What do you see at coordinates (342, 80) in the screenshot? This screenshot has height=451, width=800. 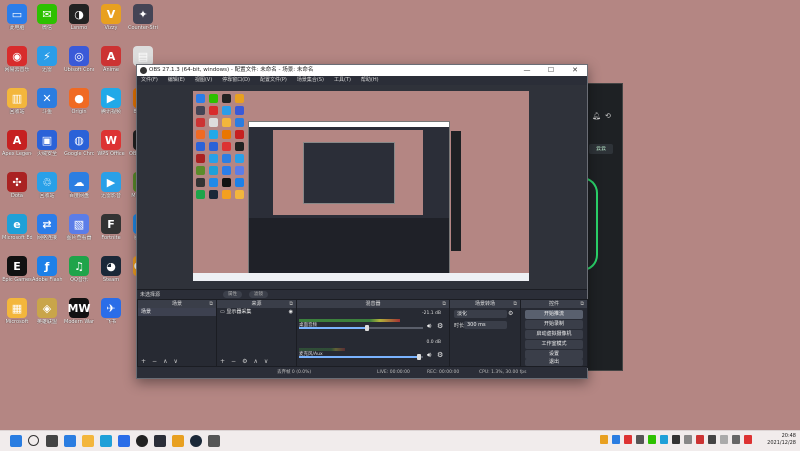 I see `menu-item: 工具(T)` at bounding box center [342, 80].